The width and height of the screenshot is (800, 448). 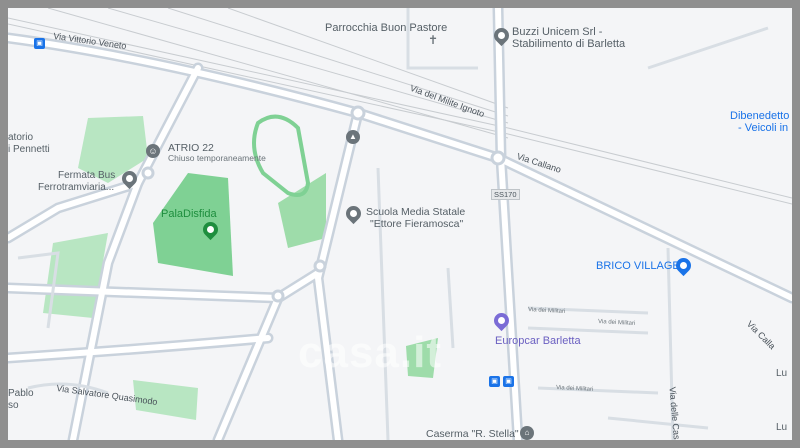 I want to click on park-area, so click(x=302, y=210).